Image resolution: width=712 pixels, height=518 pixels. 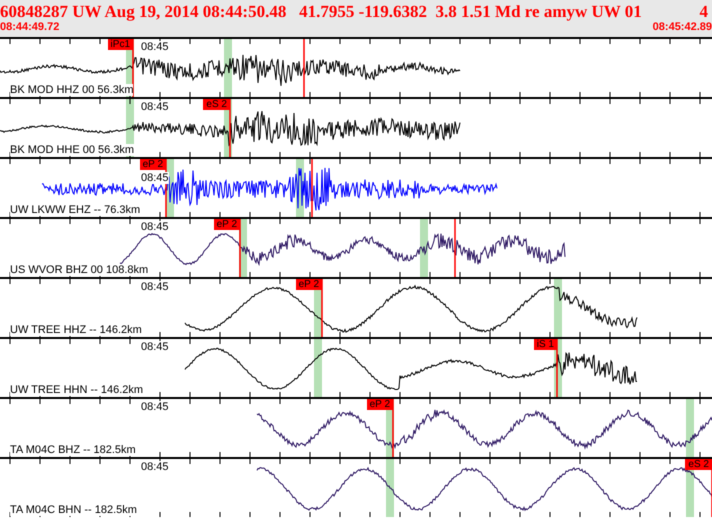 I want to click on station-label: US WVOR BHZ 00 108.8km, so click(x=79, y=270).